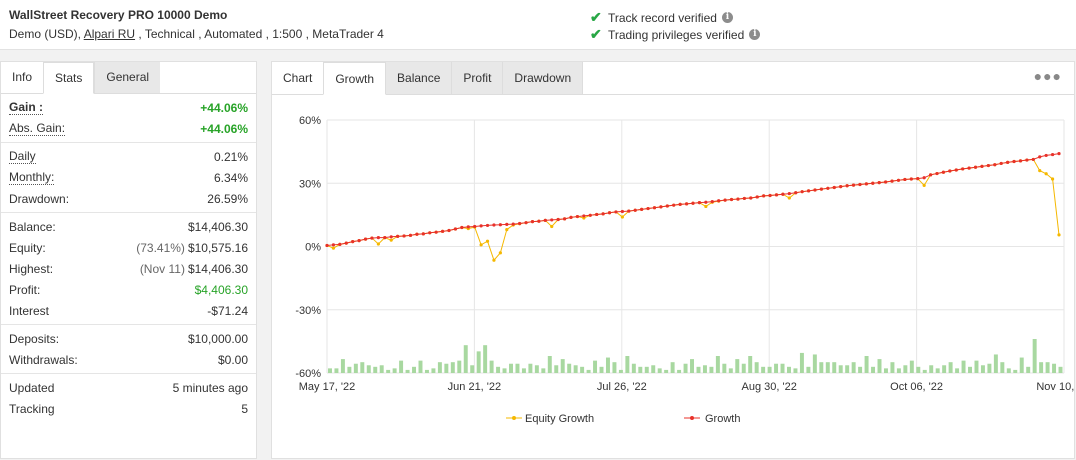 The width and height of the screenshot is (1076, 460). Describe the element at coordinates (298, 78) in the screenshot. I see `tab-chart: Chart` at that location.